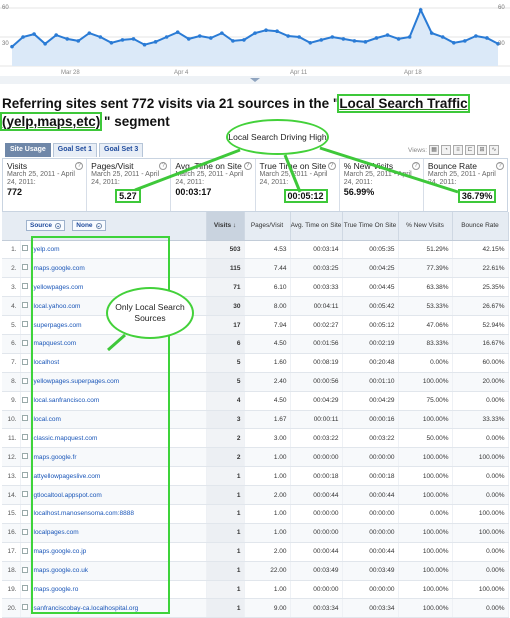  I want to click on comparison-view-icon: ⊏, so click(470, 150).